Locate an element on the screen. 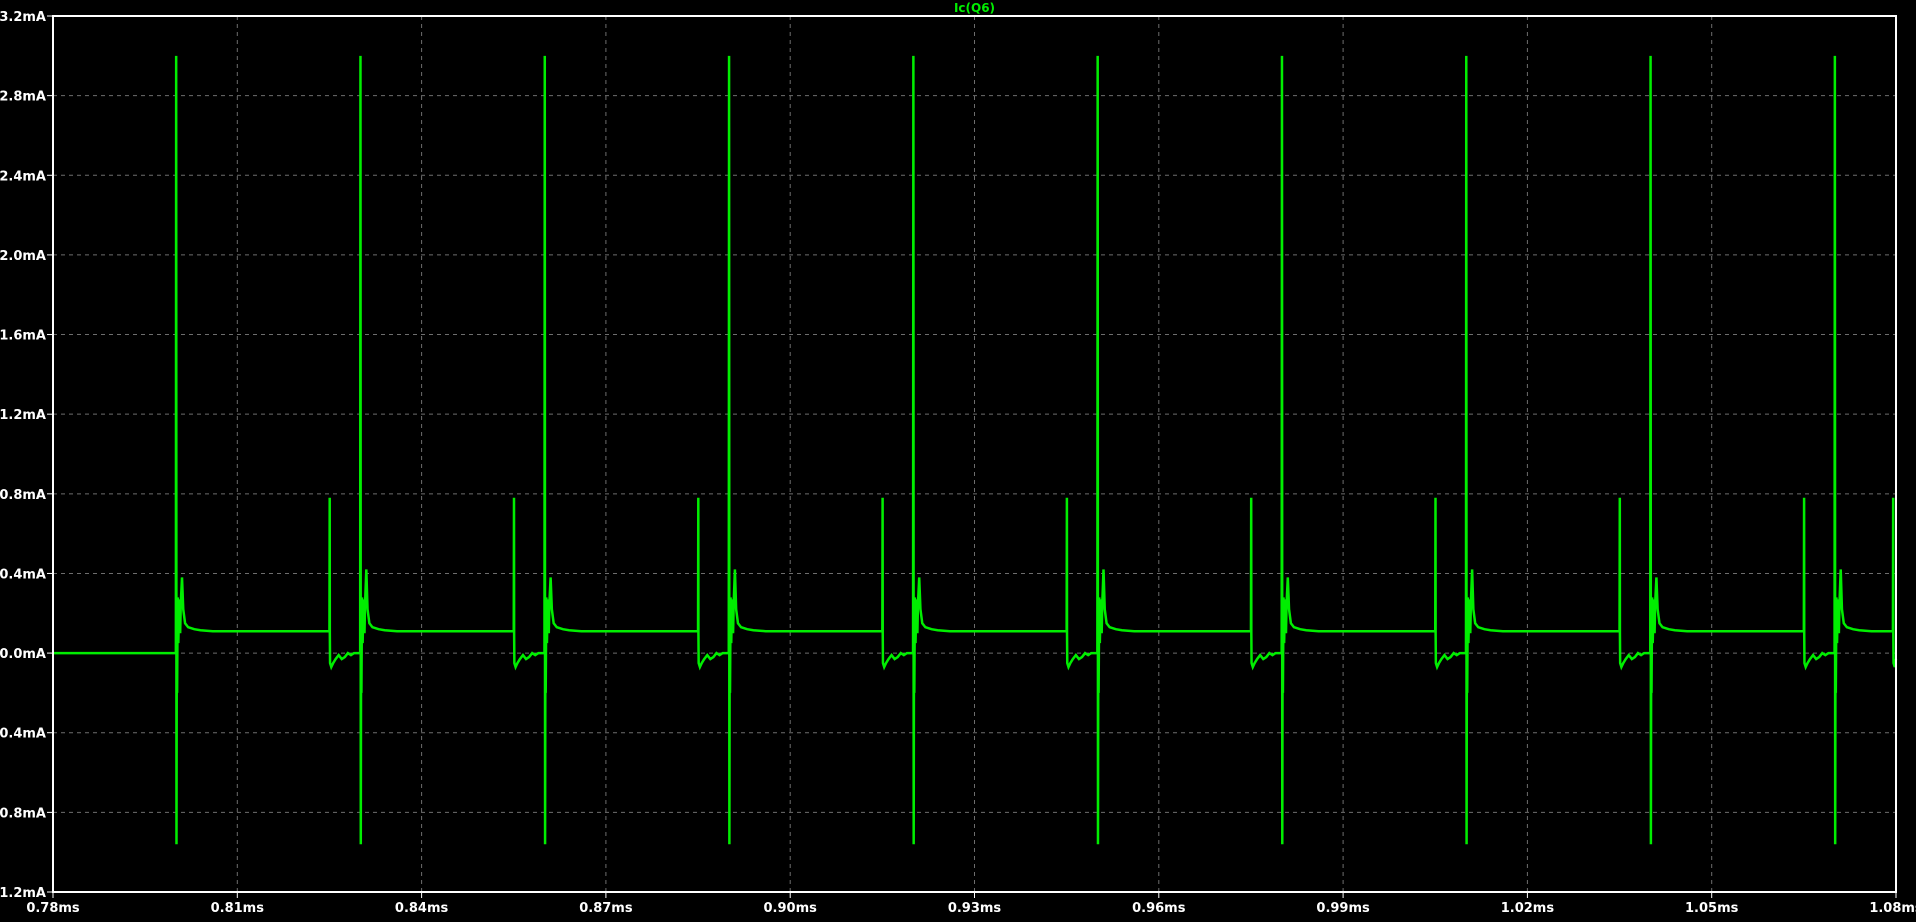 The width and height of the screenshot is (1916, 922). y-tick-label: 1.6mA is located at coordinates (23, 336).